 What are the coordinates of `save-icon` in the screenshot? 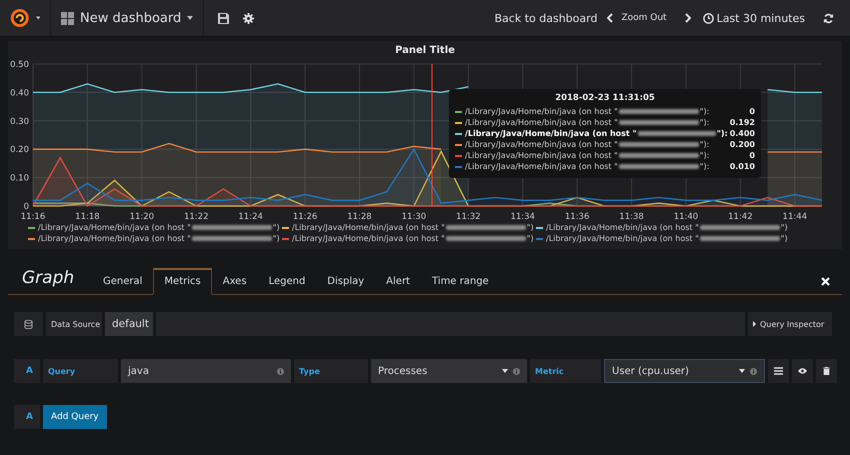 It's located at (224, 18).